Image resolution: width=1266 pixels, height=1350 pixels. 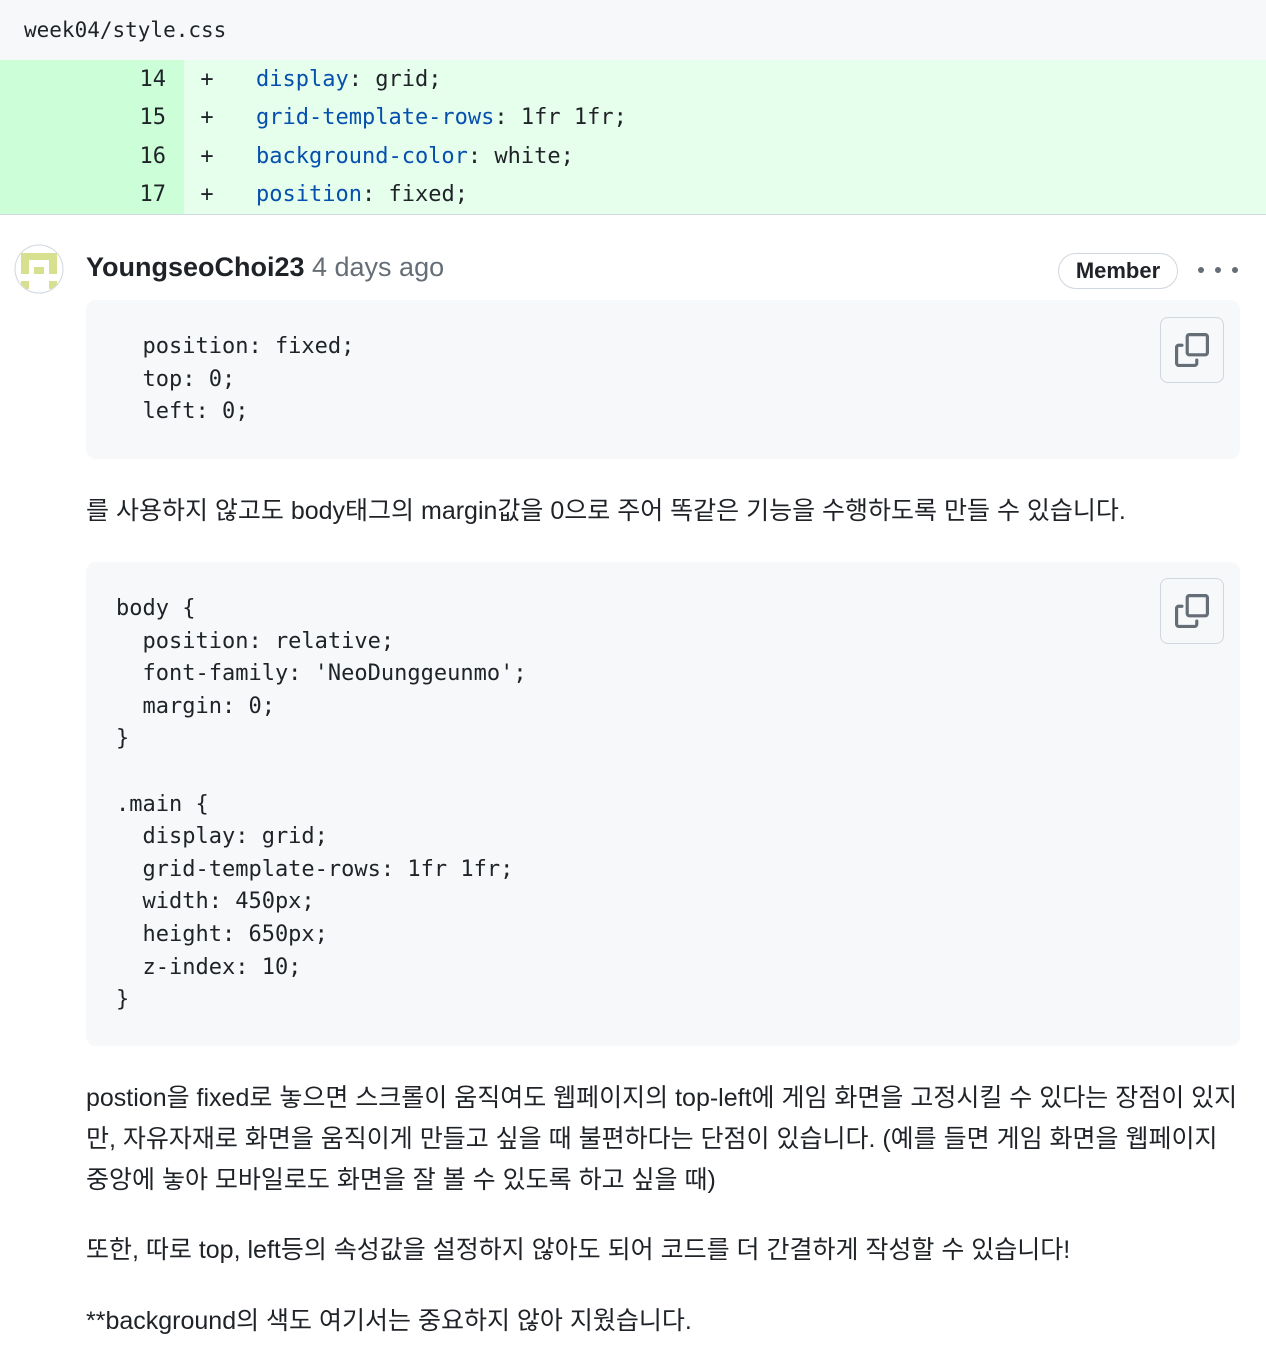 What do you see at coordinates (1118, 271) in the screenshot?
I see `member-badge: Member` at bounding box center [1118, 271].